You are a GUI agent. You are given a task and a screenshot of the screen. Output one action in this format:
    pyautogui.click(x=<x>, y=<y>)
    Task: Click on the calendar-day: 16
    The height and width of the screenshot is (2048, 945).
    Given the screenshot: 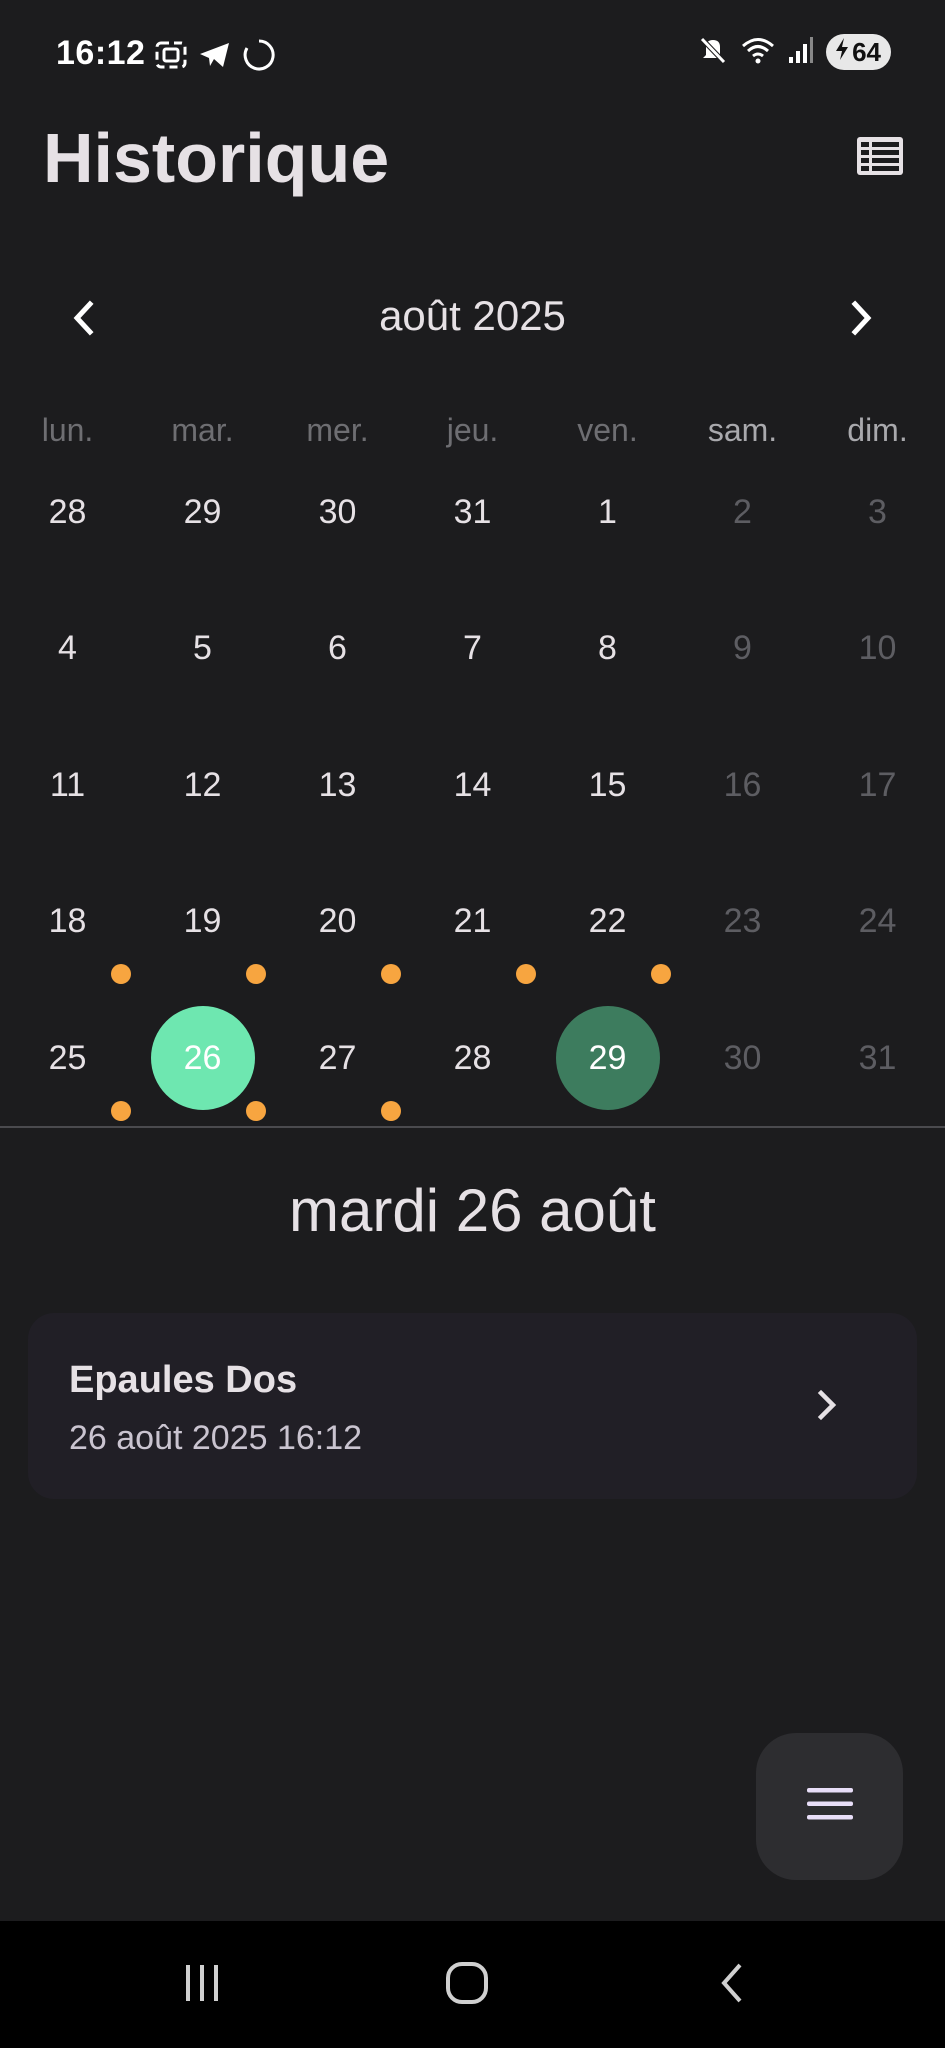 What is the action you would take?
    pyautogui.click(x=742, y=785)
    